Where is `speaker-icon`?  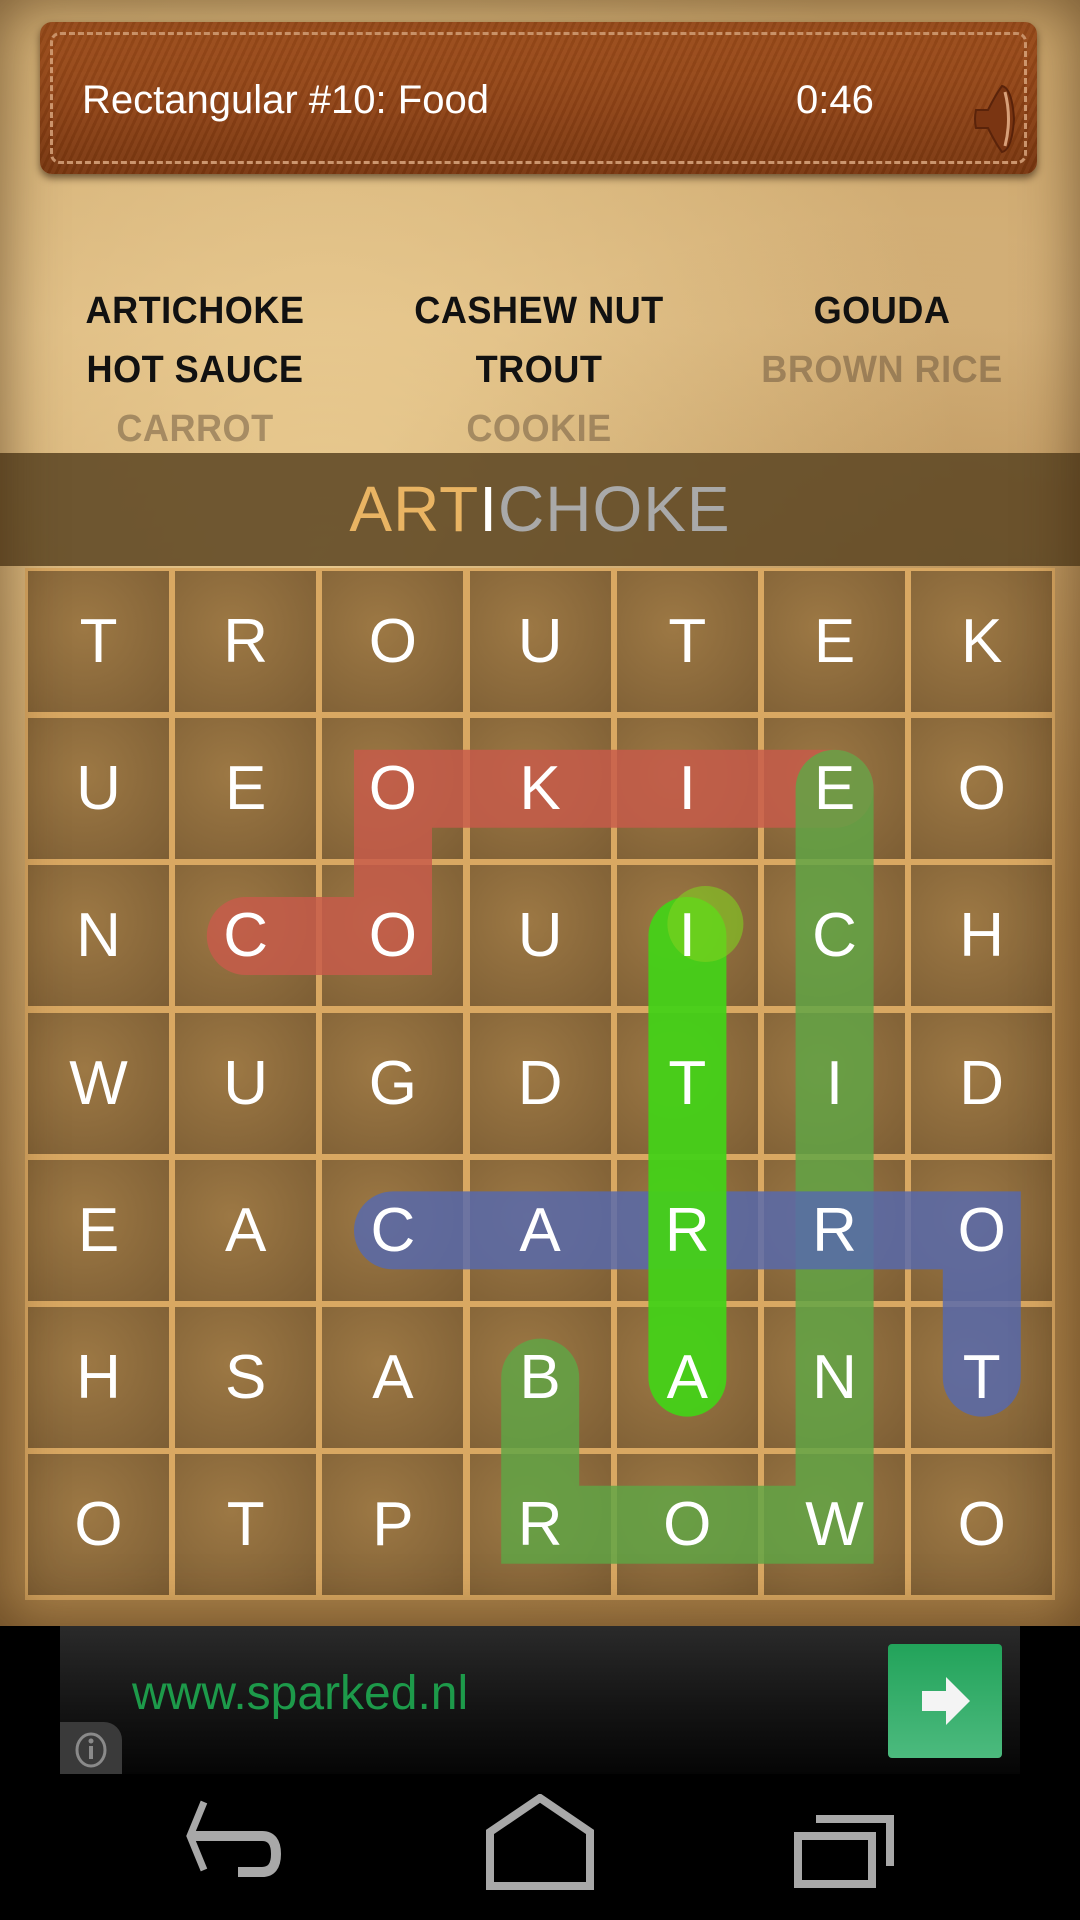 speaker-icon is located at coordinates (997, 119).